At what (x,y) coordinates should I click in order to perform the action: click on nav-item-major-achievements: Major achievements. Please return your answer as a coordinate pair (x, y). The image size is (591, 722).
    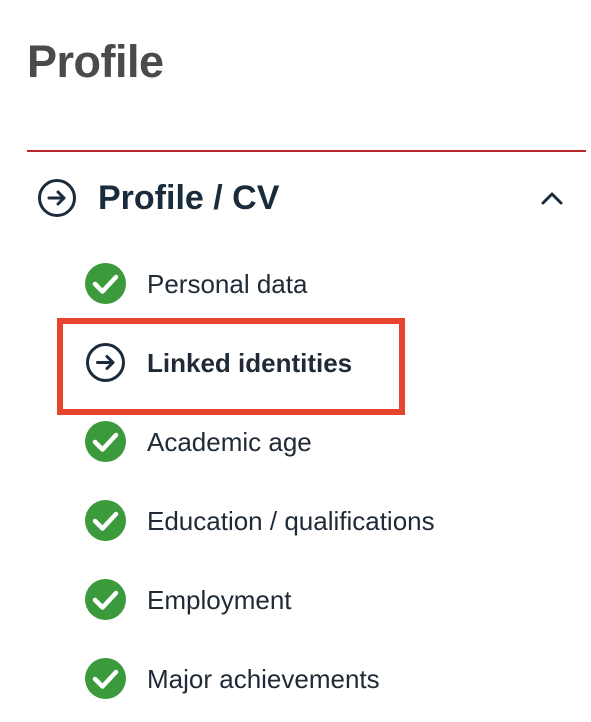
    Looking at the image, I should click on (260, 678).